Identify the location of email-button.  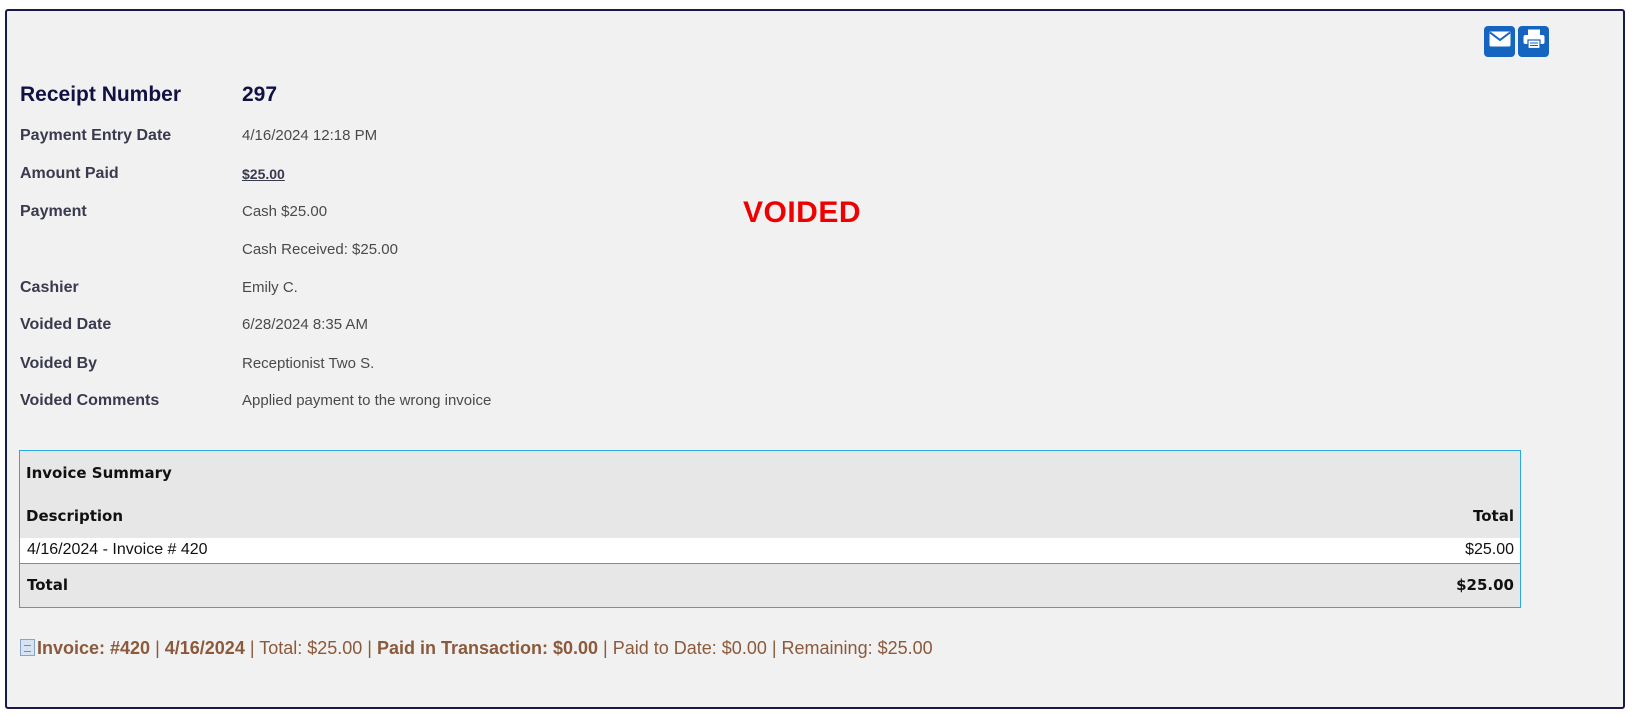
(1499, 41).